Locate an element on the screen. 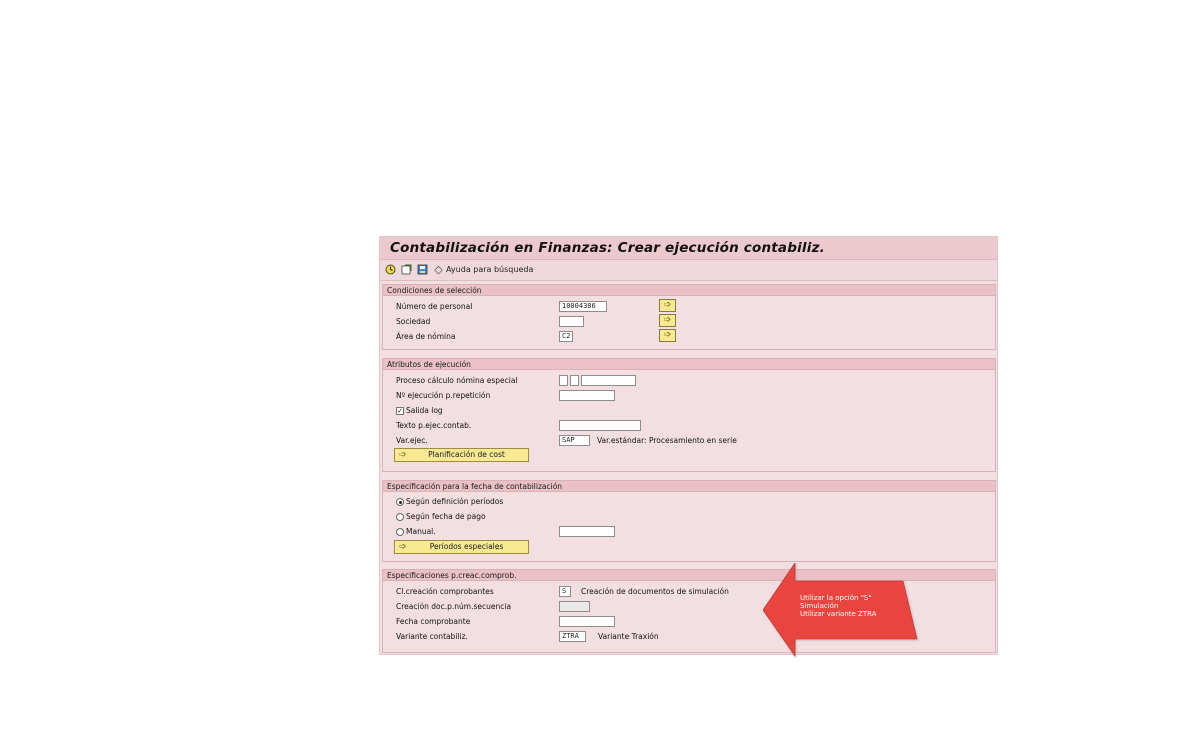 The width and height of the screenshot is (1200, 750). salida-log-checkbox: ✓ is located at coordinates (400, 411).